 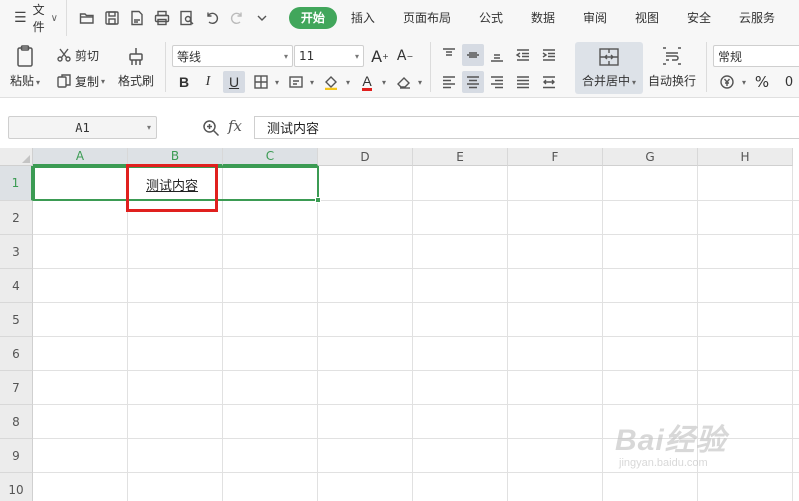 What do you see at coordinates (745, 157) in the screenshot?
I see `column-header-h: H` at bounding box center [745, 157].